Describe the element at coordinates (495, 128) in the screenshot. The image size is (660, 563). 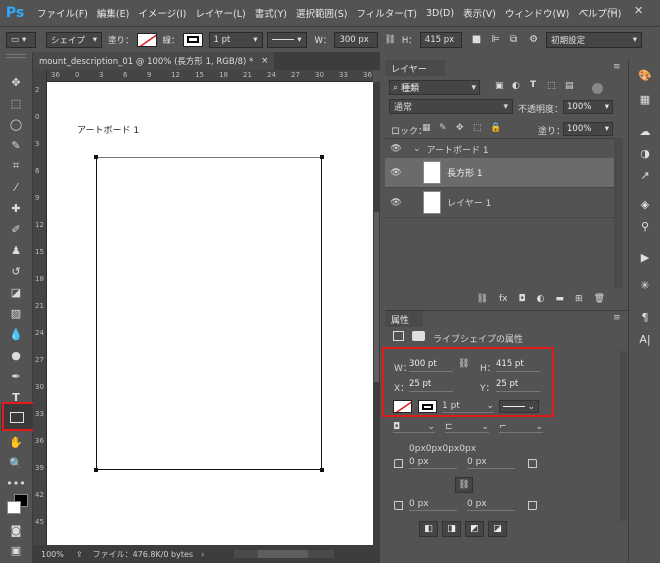
I see `lock-all-icon: 🔒` at that location.